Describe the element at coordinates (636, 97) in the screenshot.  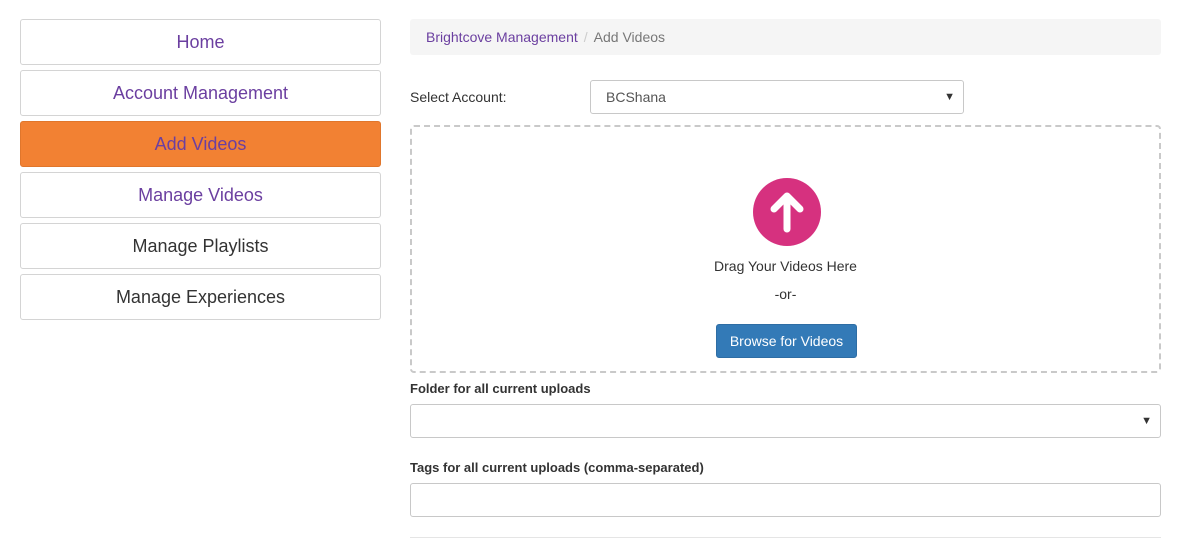
I see `account-select-value: BCShana` at that location.